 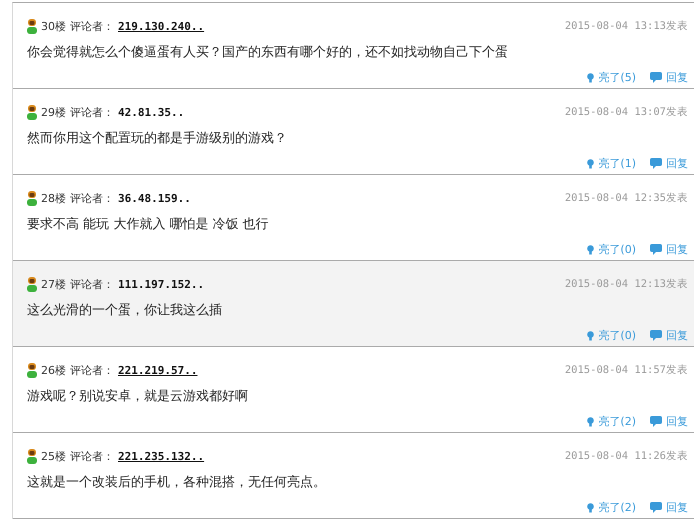 What do you see at coordinates (148, 224) in the screenshot?
I see `comment-text: 要求不高 能玩 大作就入 哪怕是 冷饭 也行` at bounding box center [148, 224].